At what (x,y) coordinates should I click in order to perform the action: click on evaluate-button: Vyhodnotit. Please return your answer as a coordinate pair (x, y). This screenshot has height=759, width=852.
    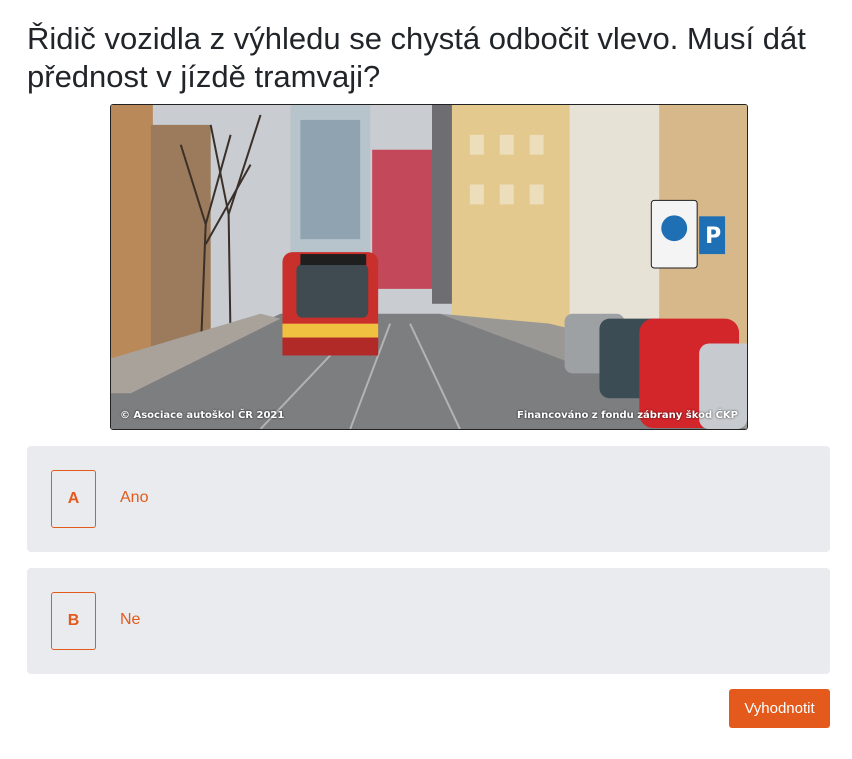
    Looking at the image, I should click on (779, 708).